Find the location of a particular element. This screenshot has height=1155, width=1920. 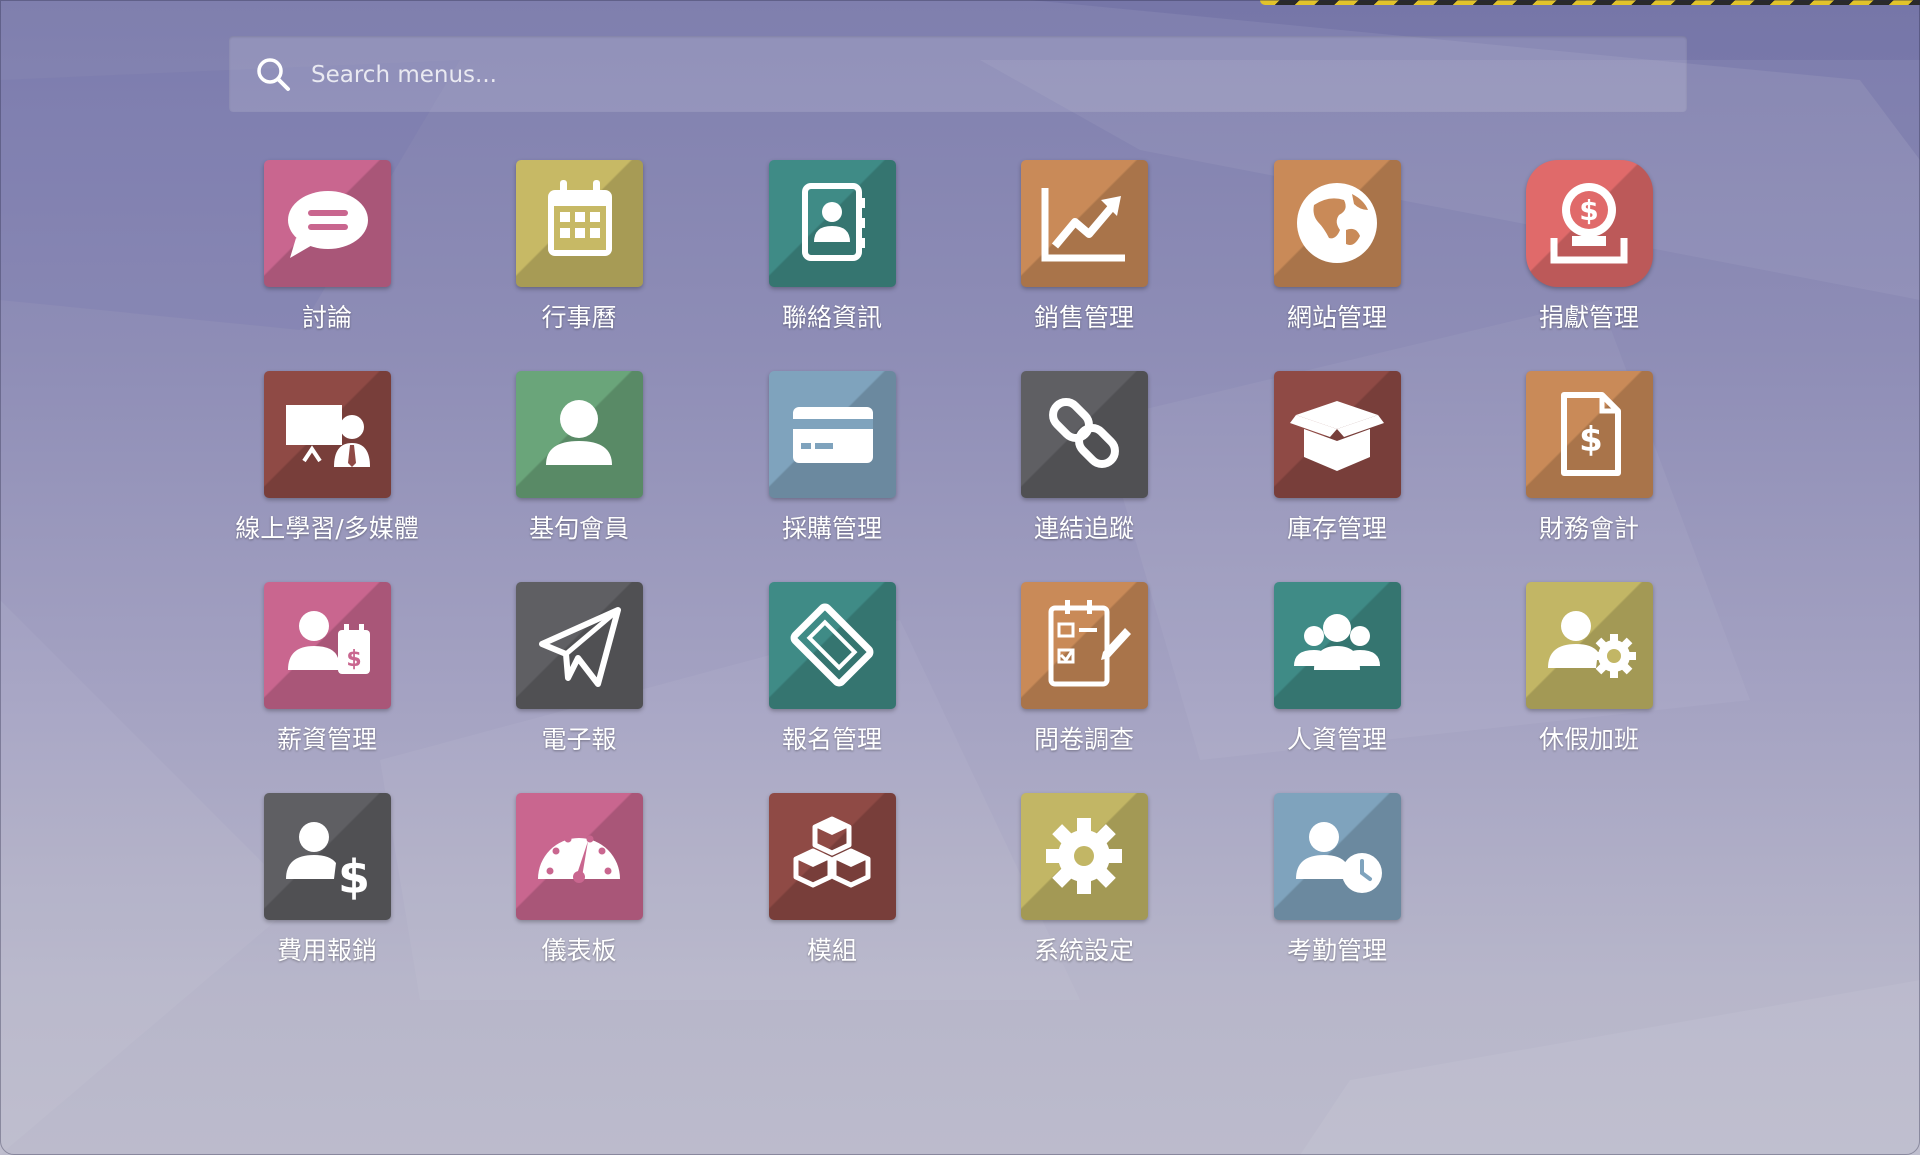

app-label: 報名管理 is located at coordinates (831, 739).